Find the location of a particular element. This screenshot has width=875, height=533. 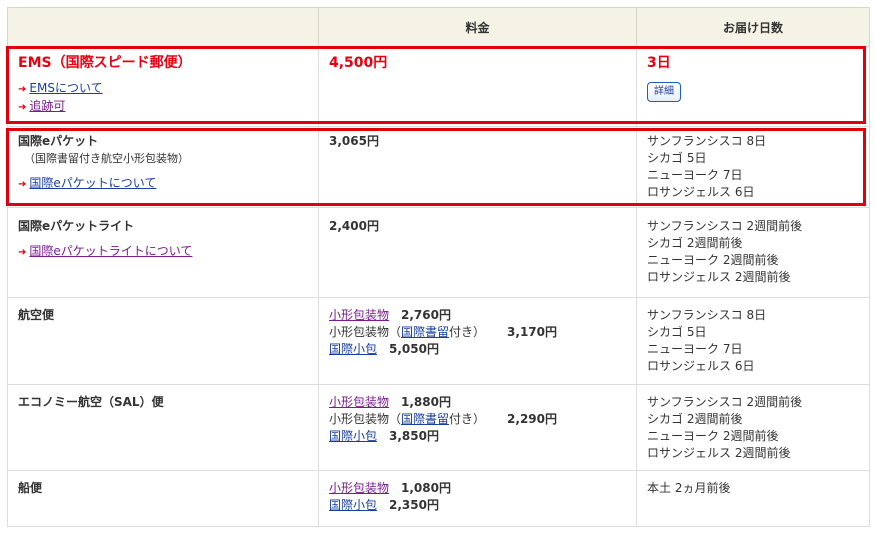

ship-days-cell: 本土 2ヵ月前後 is located at coordinates (753, 498).